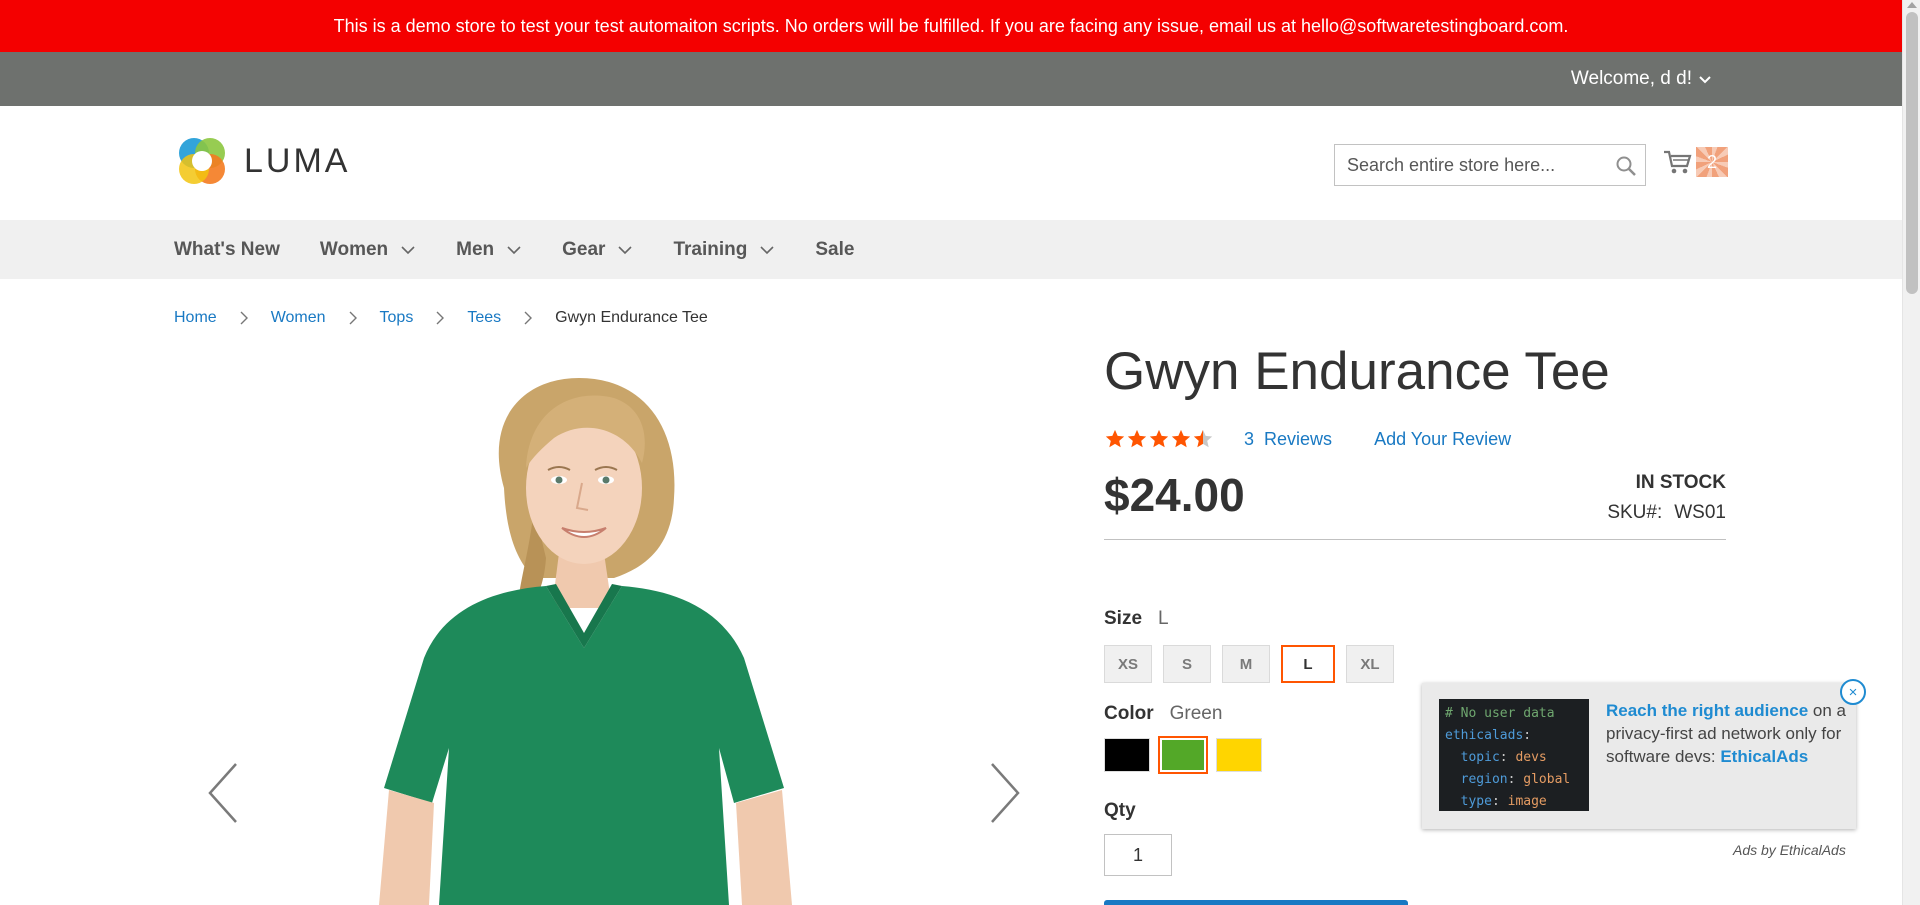 The image size is (1920, 905). I want to click on size-label: Size, so click(1123, 618).